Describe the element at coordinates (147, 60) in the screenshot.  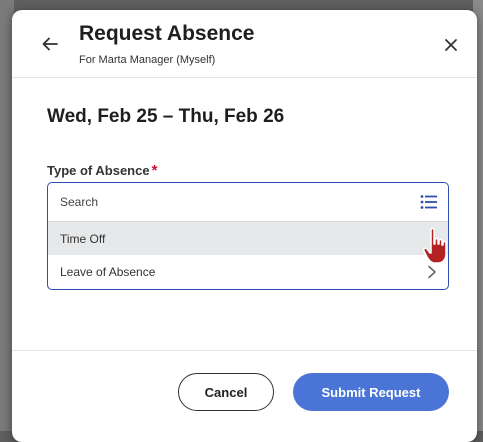
I see `dialog-subtitle: For Marta Manager (Myself)` at that location.